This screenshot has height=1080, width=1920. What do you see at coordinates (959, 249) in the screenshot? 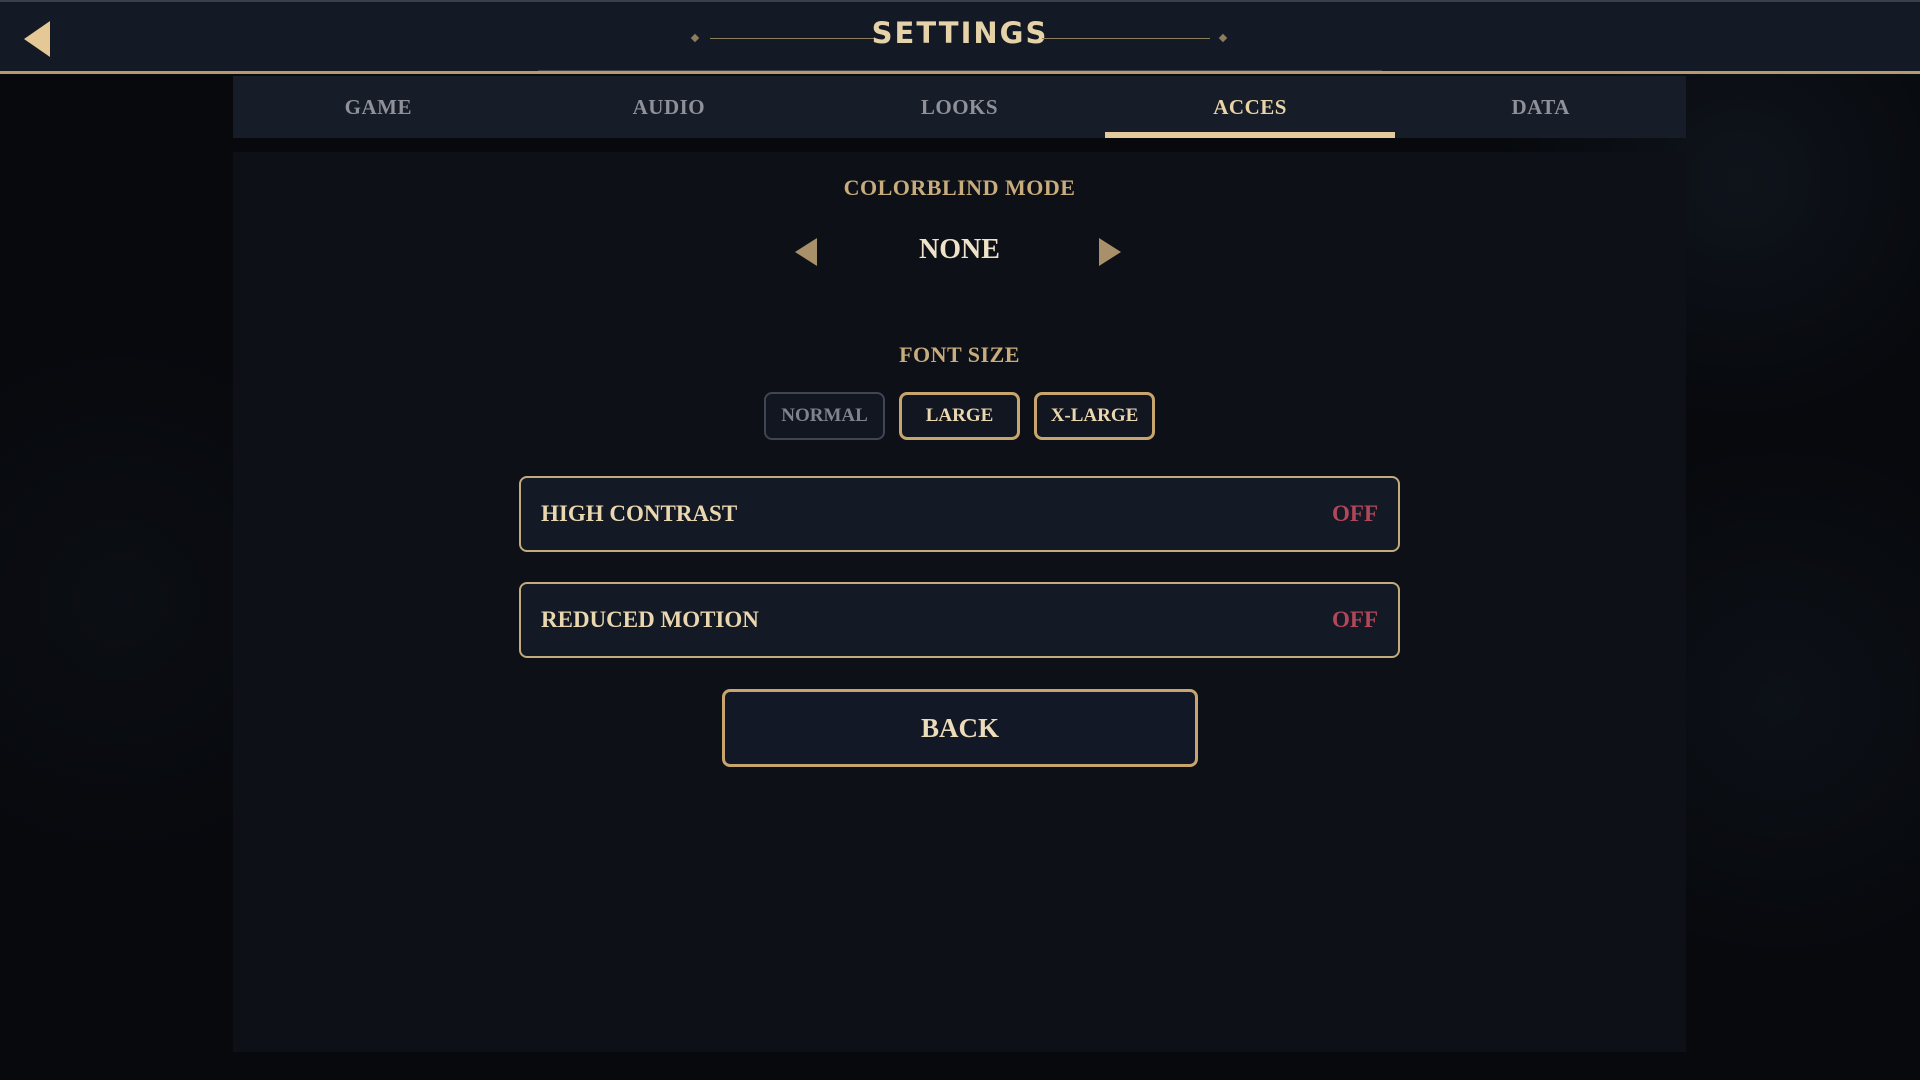
I see `colorblind-mode-value: NONE` at bounding box center [959, 249].